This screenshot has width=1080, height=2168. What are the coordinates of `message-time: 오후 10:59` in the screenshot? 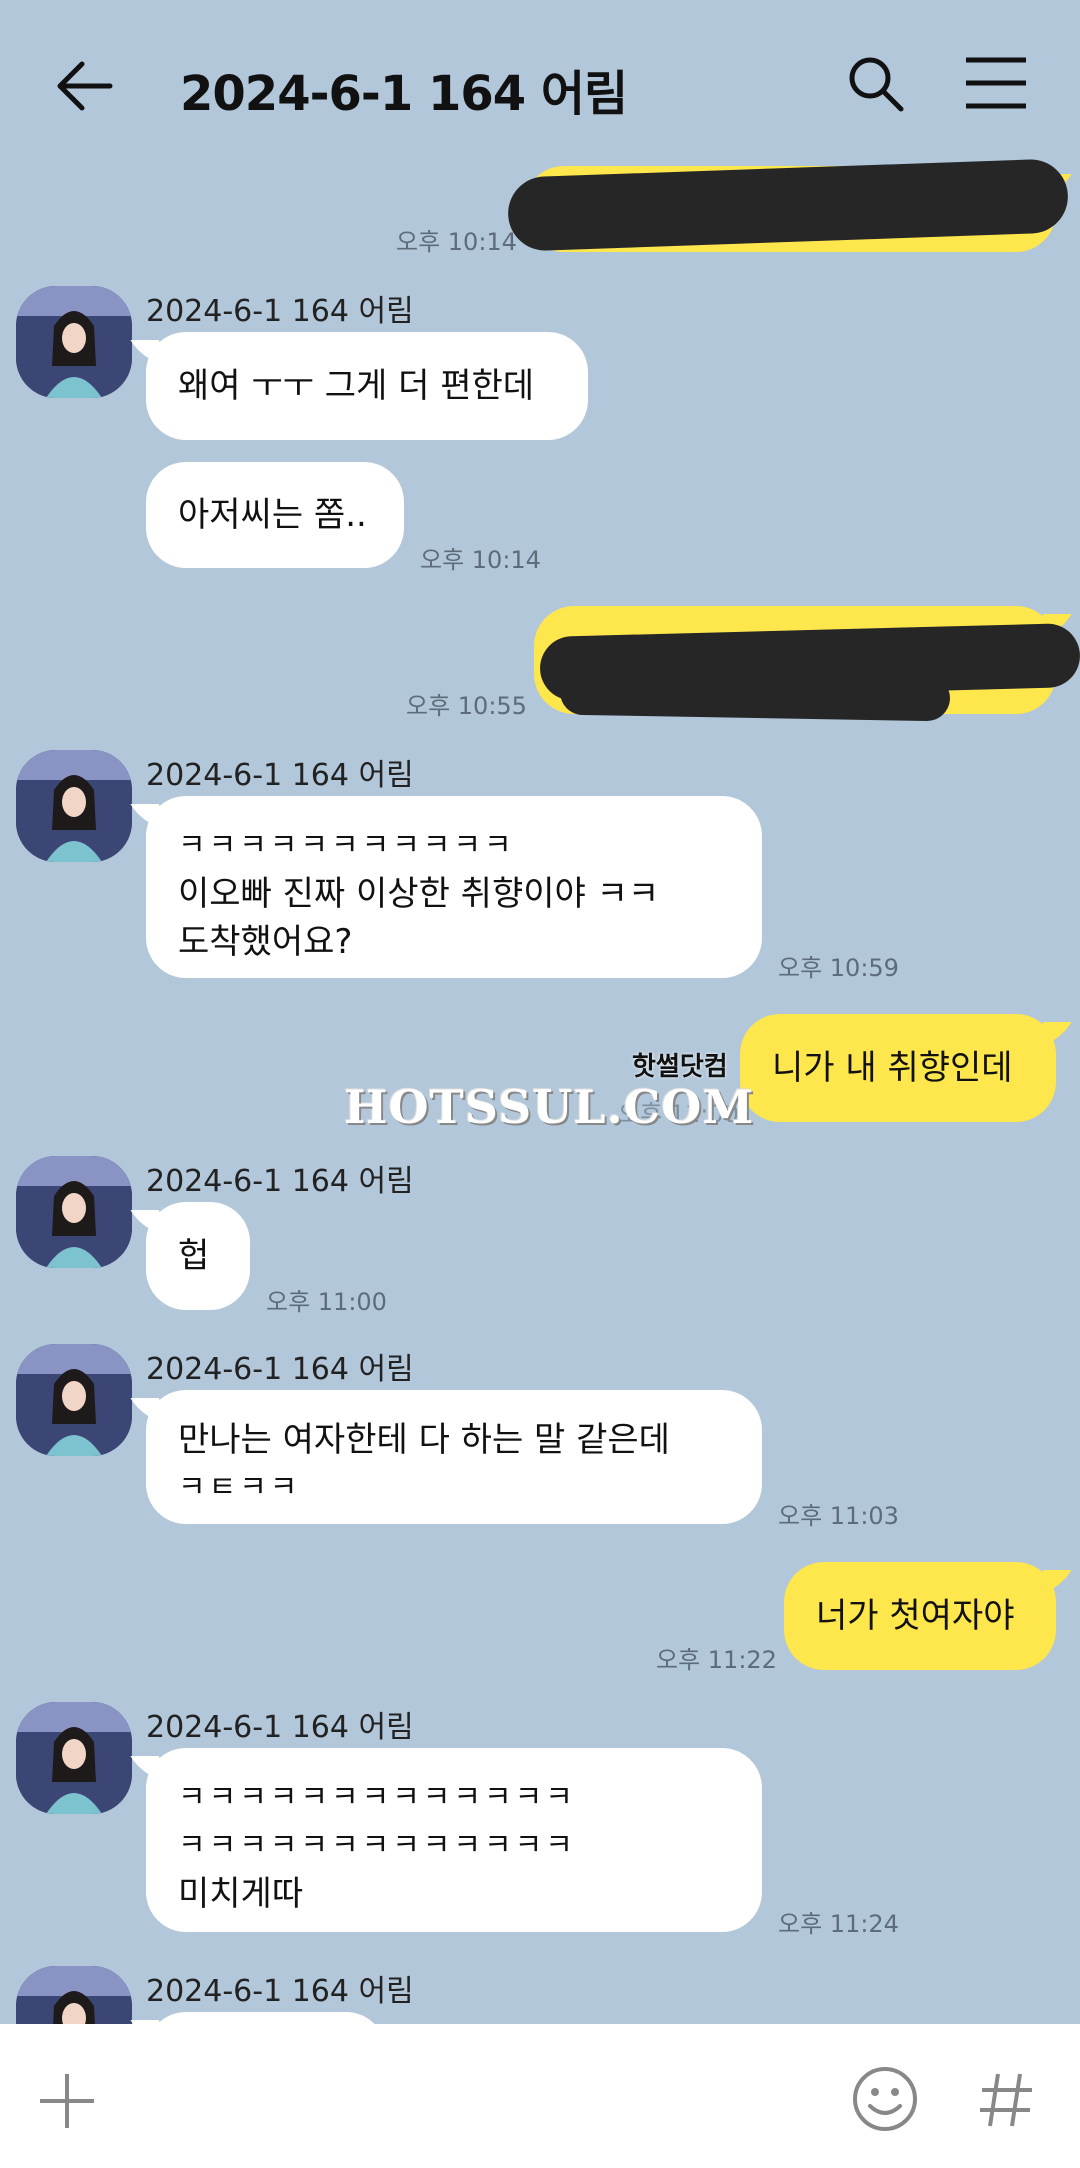 It's located at (838, 968).